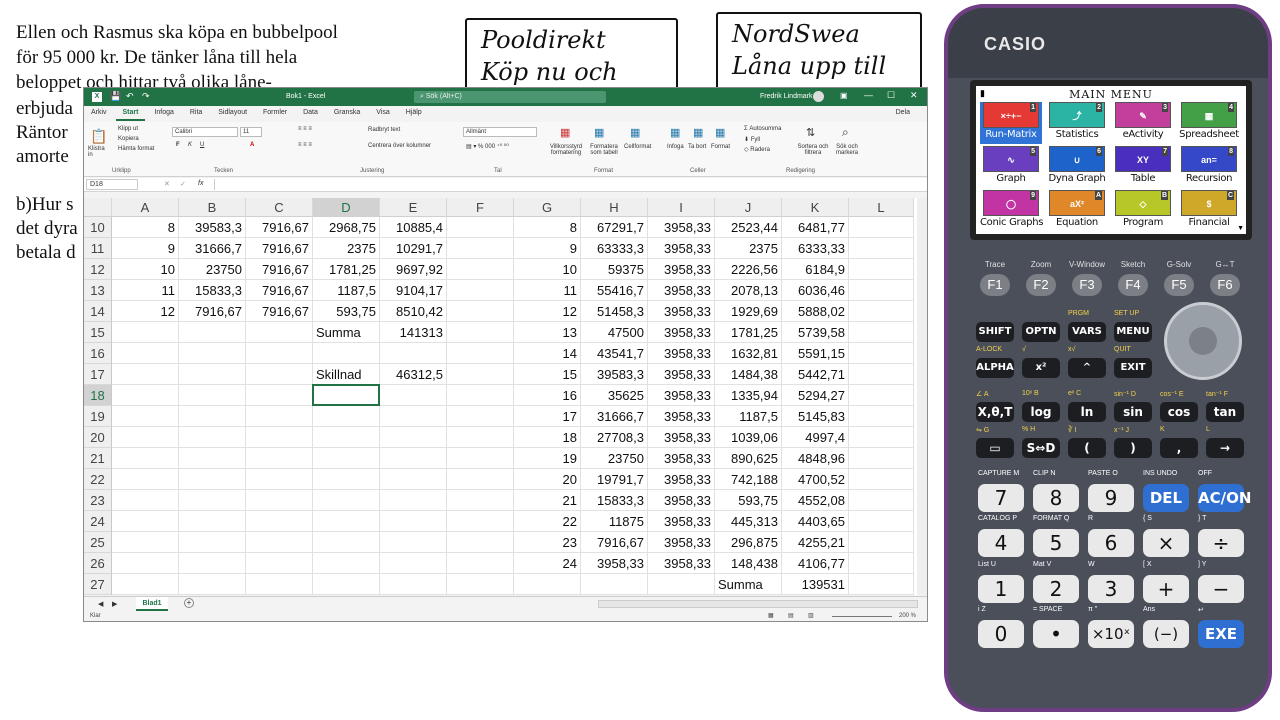 The image size is (1280, 720). What do you see at coordinates (145, 416) in the screenshot?
I see `cell-a19` at bounding box center [145, 416].